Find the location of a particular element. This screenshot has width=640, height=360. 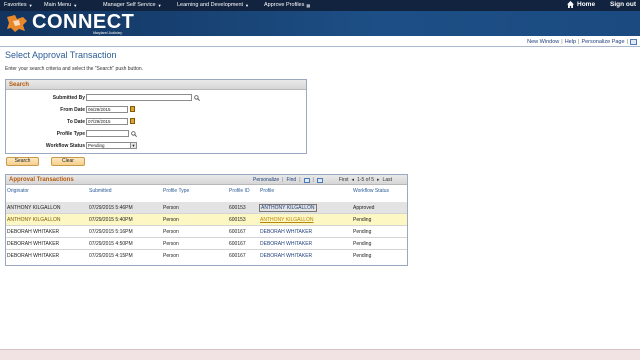

to-date-input: 07/29/2015 is located at coordinates (107, 121).